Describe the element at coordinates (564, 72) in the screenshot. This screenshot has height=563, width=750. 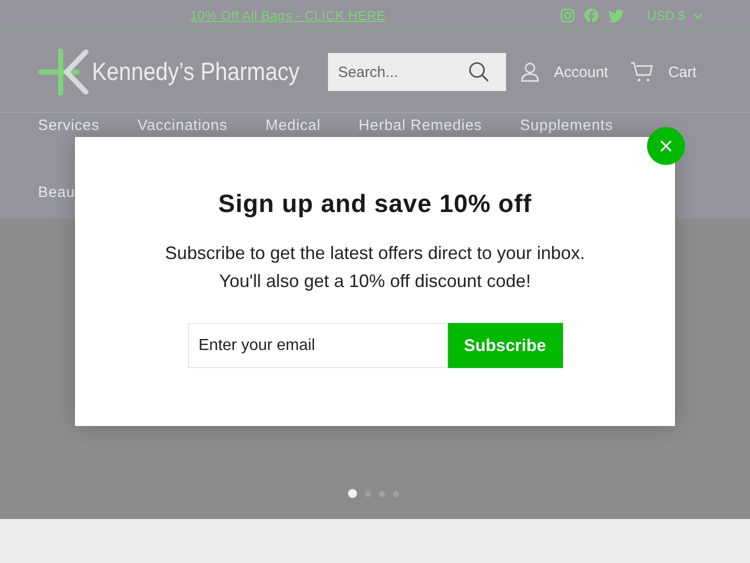
I see `account-link: Account` at that location.